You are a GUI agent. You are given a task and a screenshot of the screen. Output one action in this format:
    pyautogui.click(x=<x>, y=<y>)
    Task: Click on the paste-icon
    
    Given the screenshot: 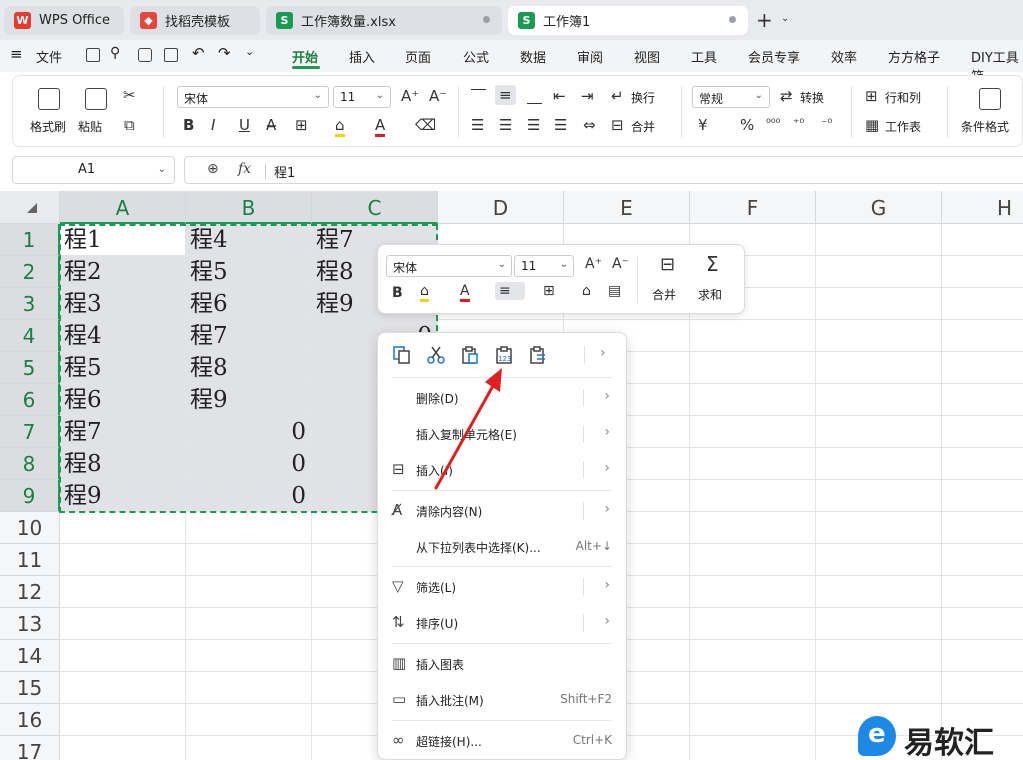 What is the action you would take?
    pyautogui.click(x=96, y=99)
    